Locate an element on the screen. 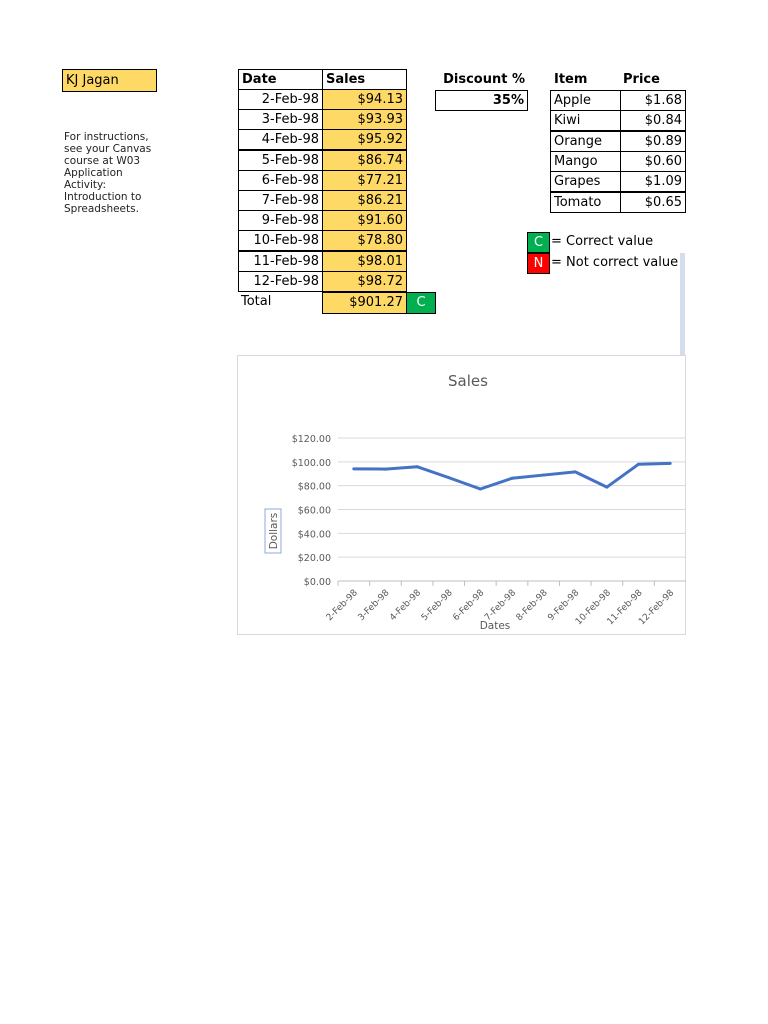 The width and height of the screenshot is (768, 1024). y-tick-label: $40.00 is located at coordinates (314, 534).